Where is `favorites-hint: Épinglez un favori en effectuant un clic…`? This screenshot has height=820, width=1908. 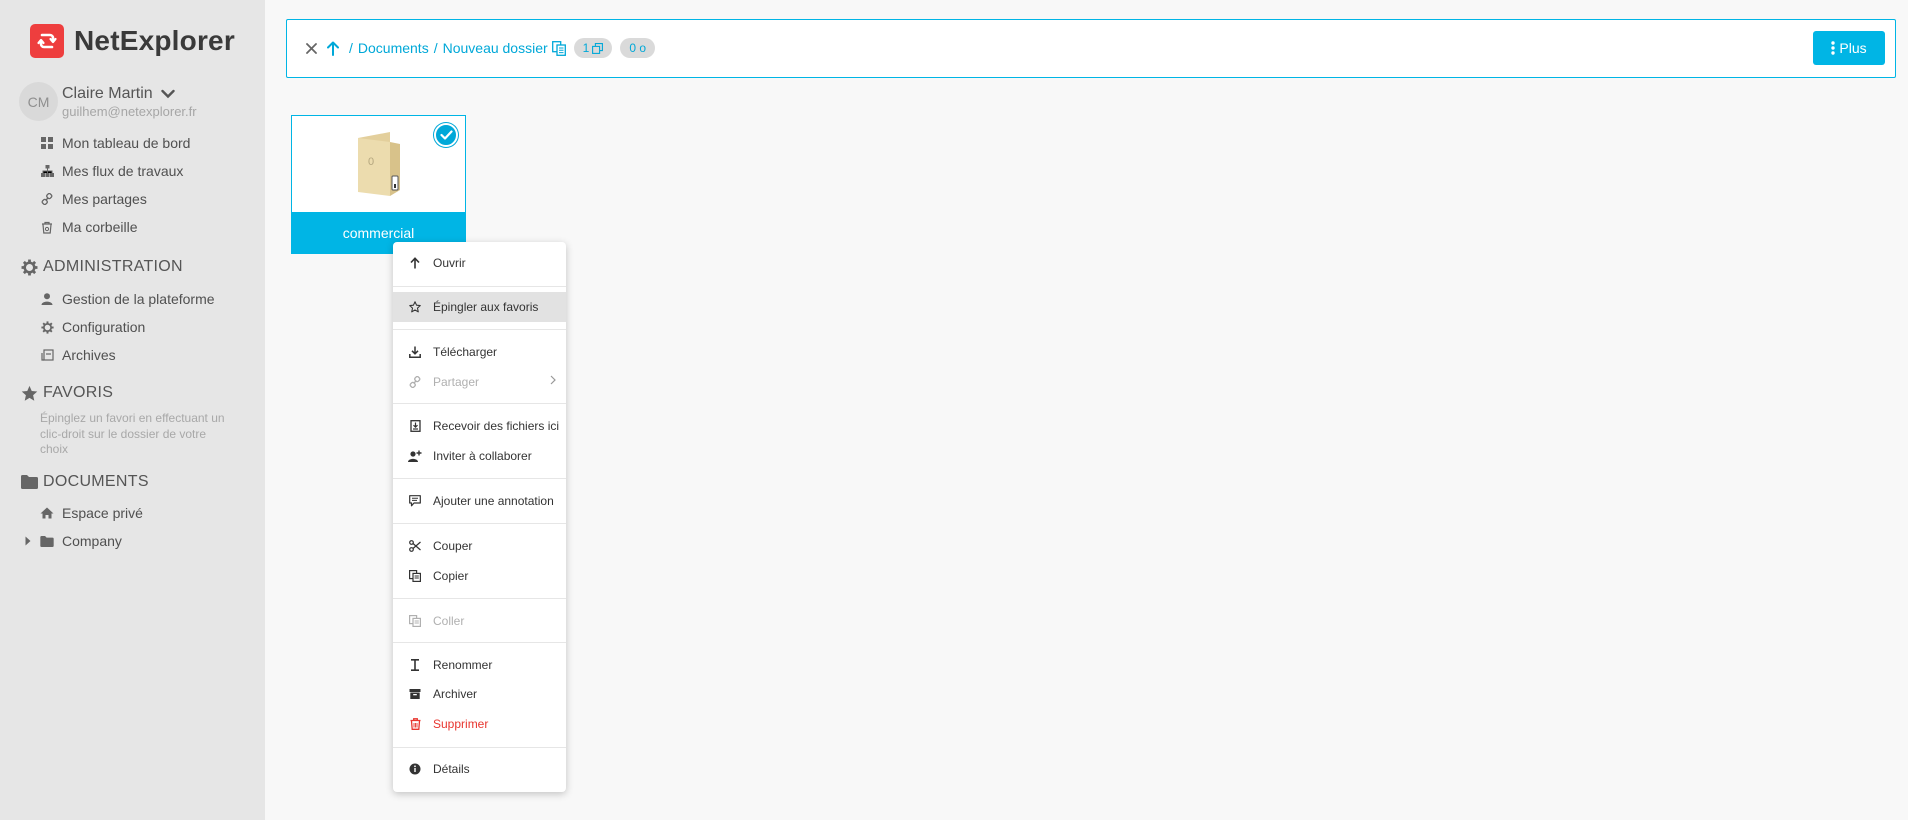
favorites-hint: Épinglez un favori en effectuant un clic… is located at coordinates (132, 433).